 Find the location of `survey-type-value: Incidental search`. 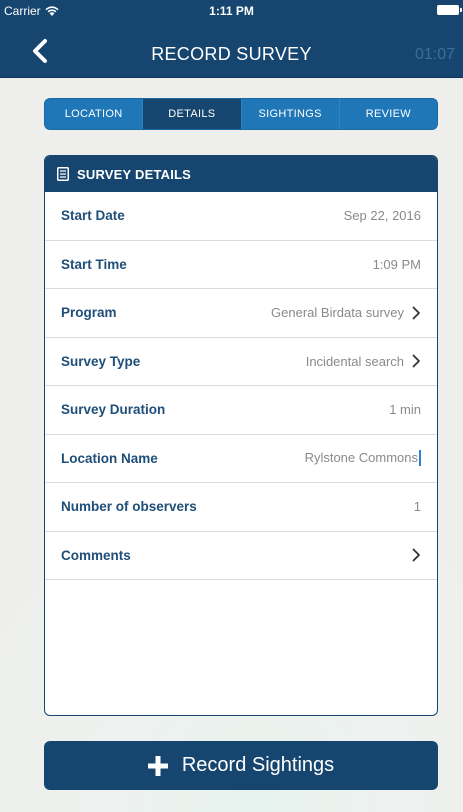

survey-type-value: Incidental search is located at coordinates (354, 361).